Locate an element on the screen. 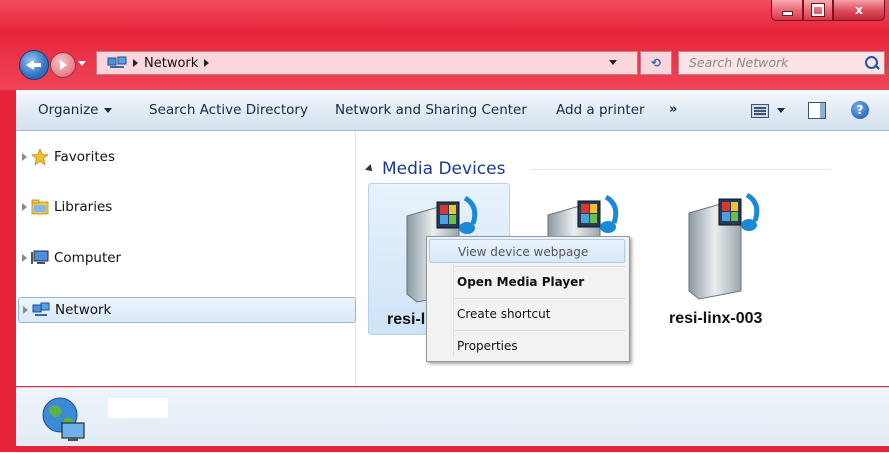 This screenshot has height=453, width=889. menu-item-open-media-player: Open Media Player is located at coordinates (520, 282).